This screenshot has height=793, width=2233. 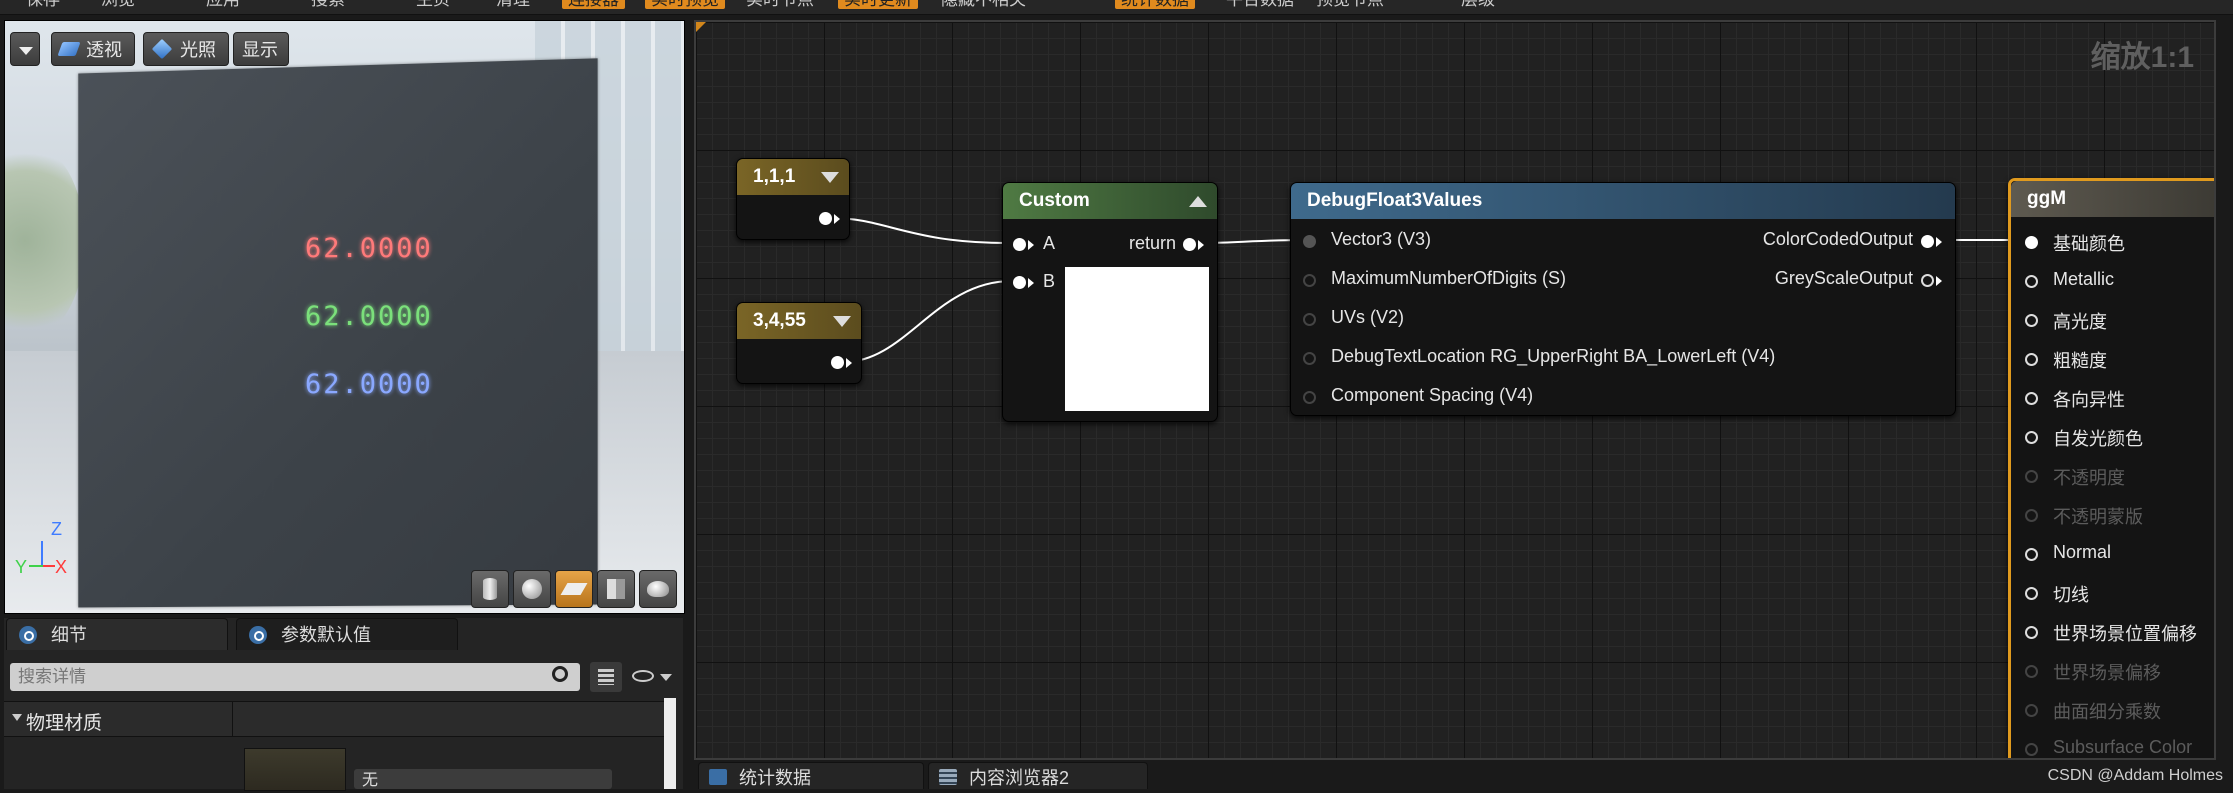 What do you see at coordinates (117, 634) in the screenshot?
I see `tab-details: 细节` at bounding box center [117, 634].